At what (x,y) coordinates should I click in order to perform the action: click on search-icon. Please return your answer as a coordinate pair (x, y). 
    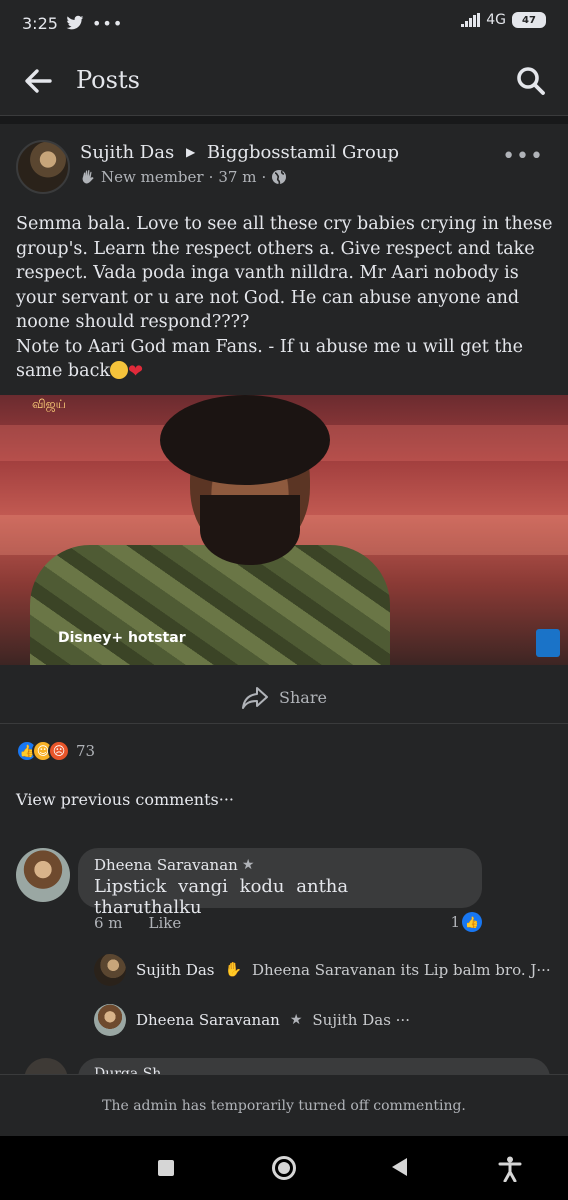
    Looking at the image, I should click on (531, 81).